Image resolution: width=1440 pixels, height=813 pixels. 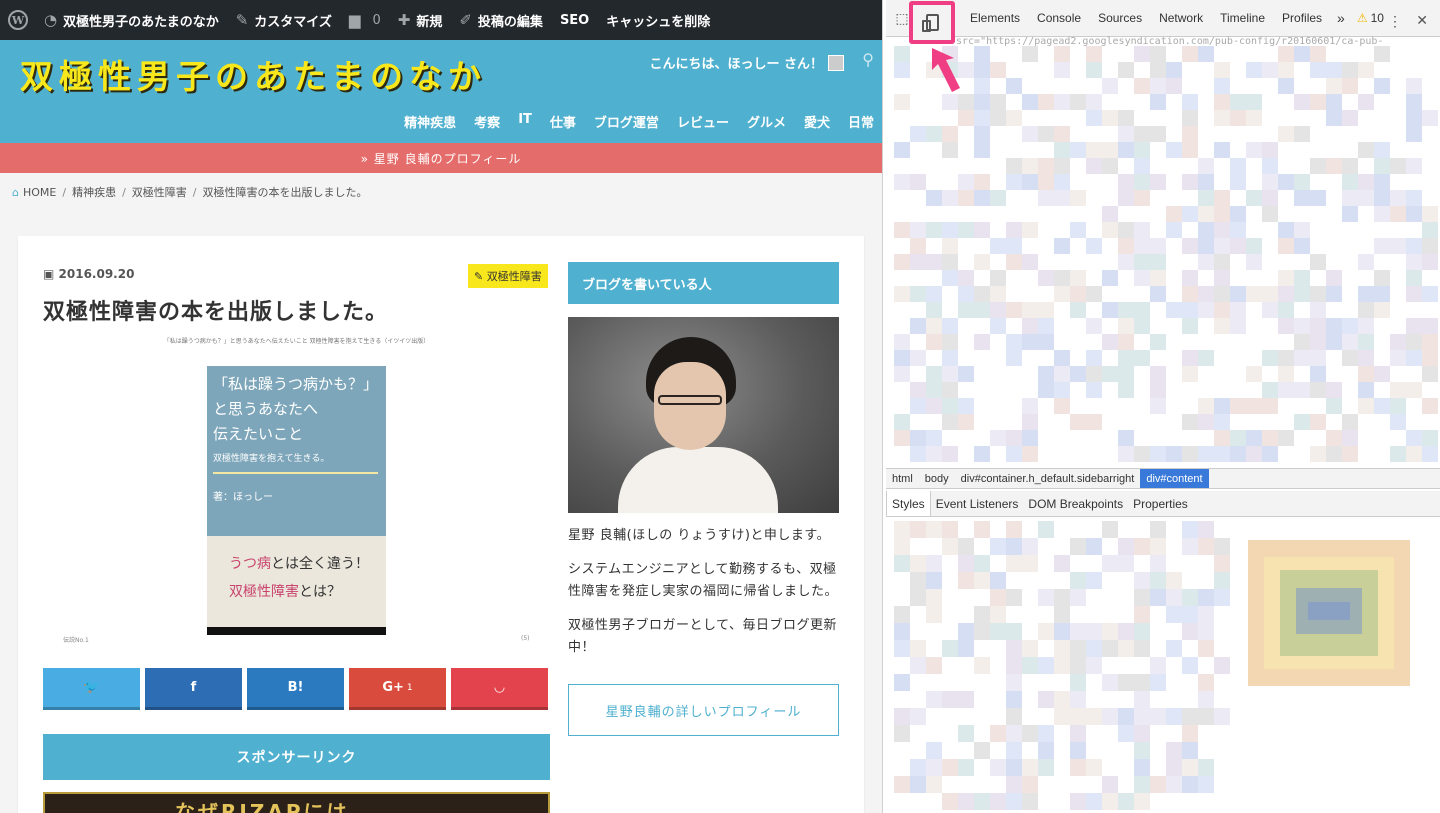 What do you see at coordinates (1160, 503) in the screenshot?
I see `tab-properties: Properties` at bounding box center [1160, 503].